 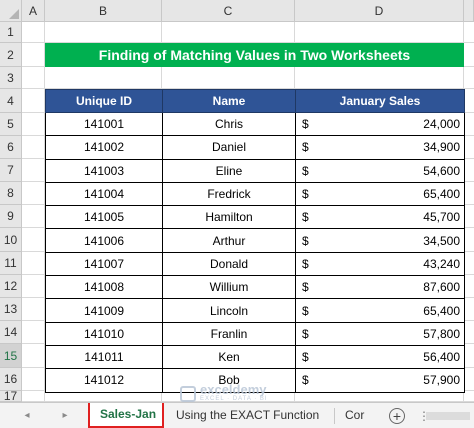 I want to click on cell-january-sales: $34,900, so click(x=380, y=147).